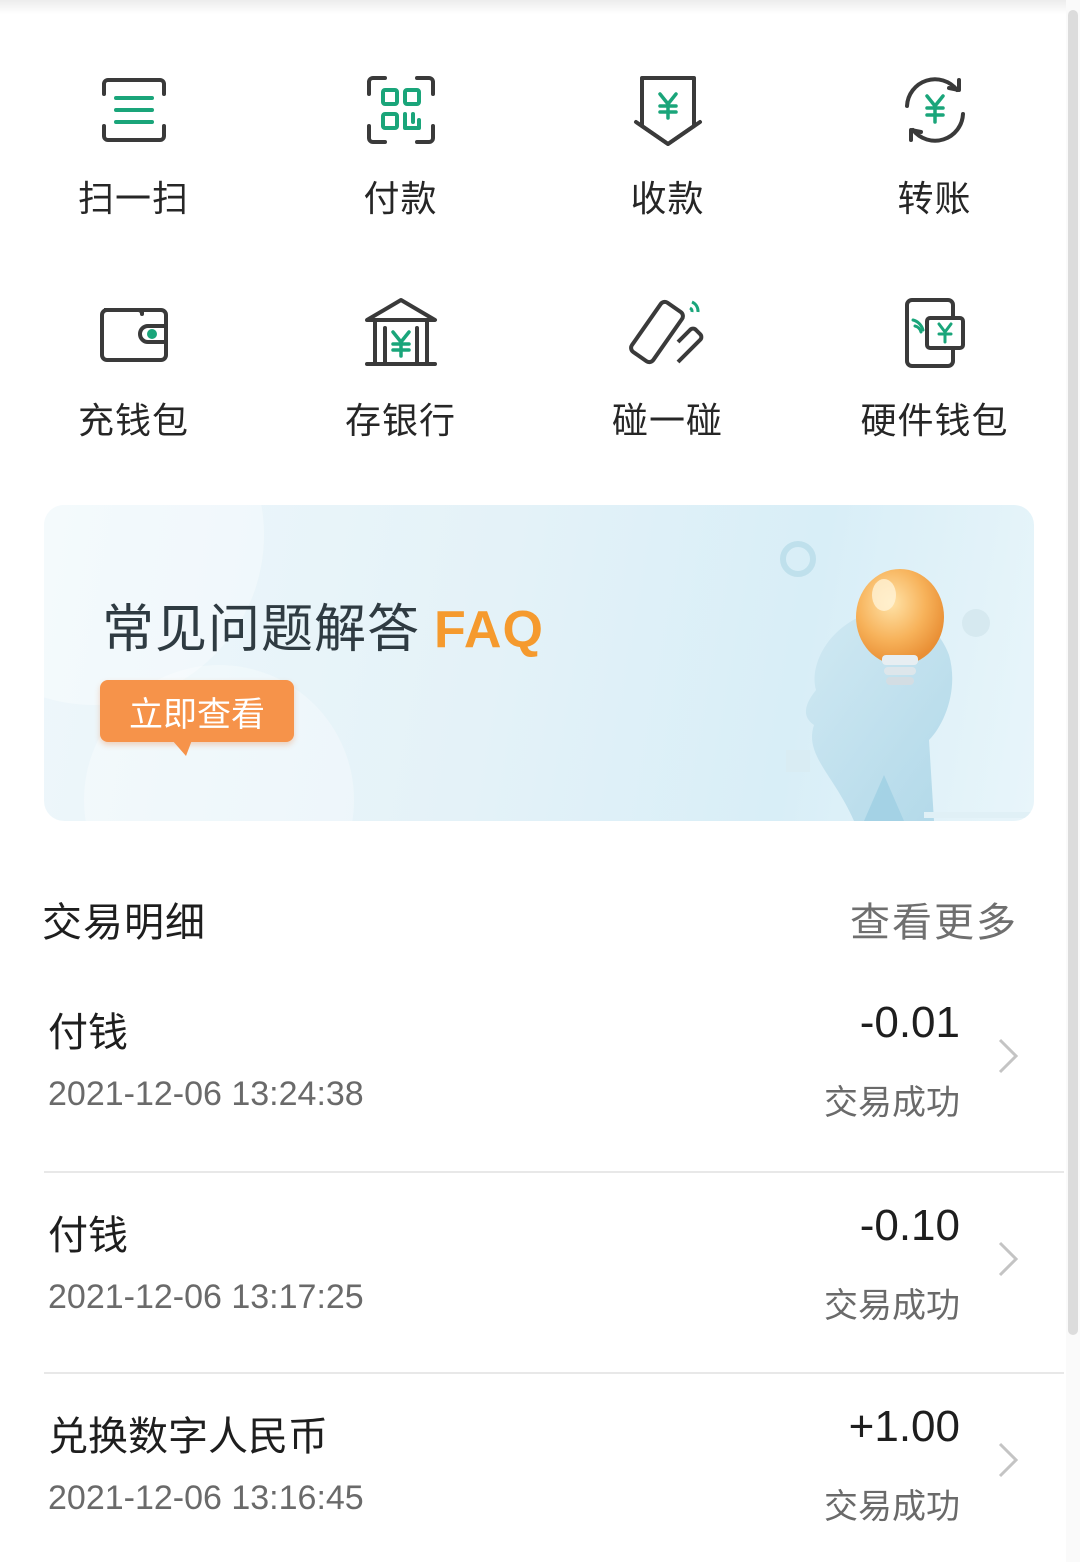 This screenshot has width=1080, height=1562. Describe the element at coordinates (1073, 672) in the screenshot. I see `scrollbar-thumb` at that location.